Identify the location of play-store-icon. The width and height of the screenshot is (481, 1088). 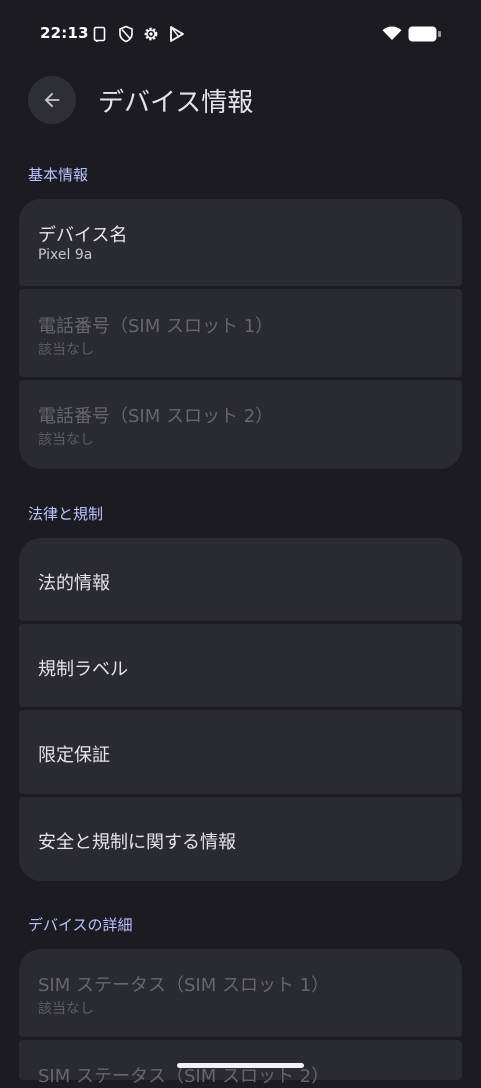
(177, 34).